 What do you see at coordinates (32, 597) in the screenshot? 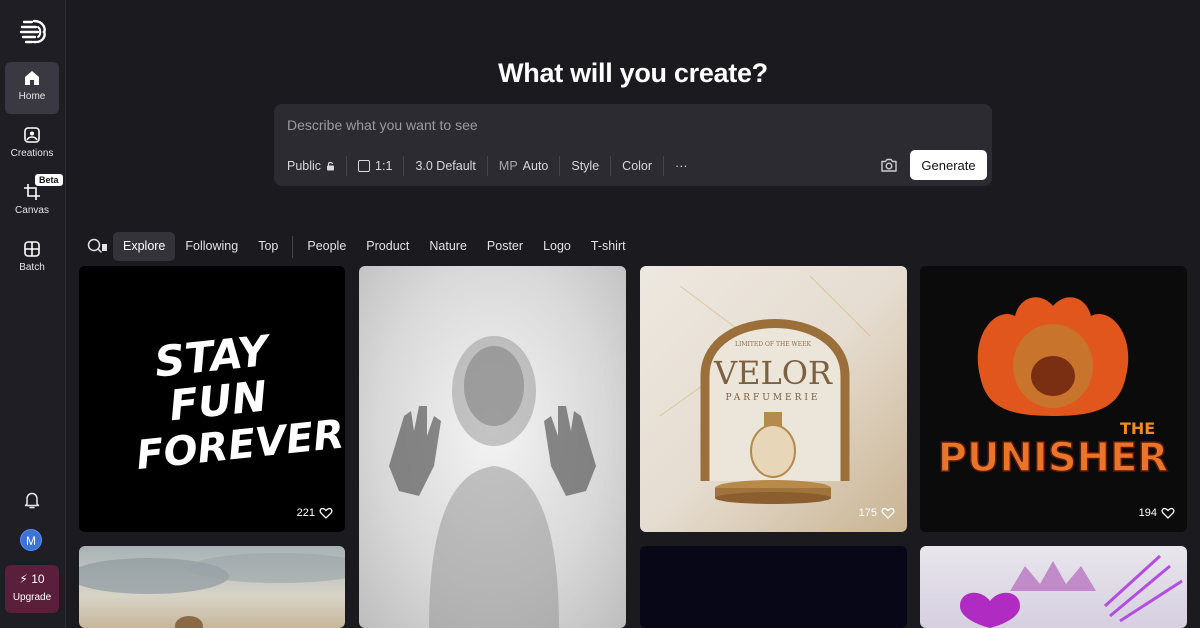
I see `upgrade-label: Upgrade` at bounding box center [32, 597].